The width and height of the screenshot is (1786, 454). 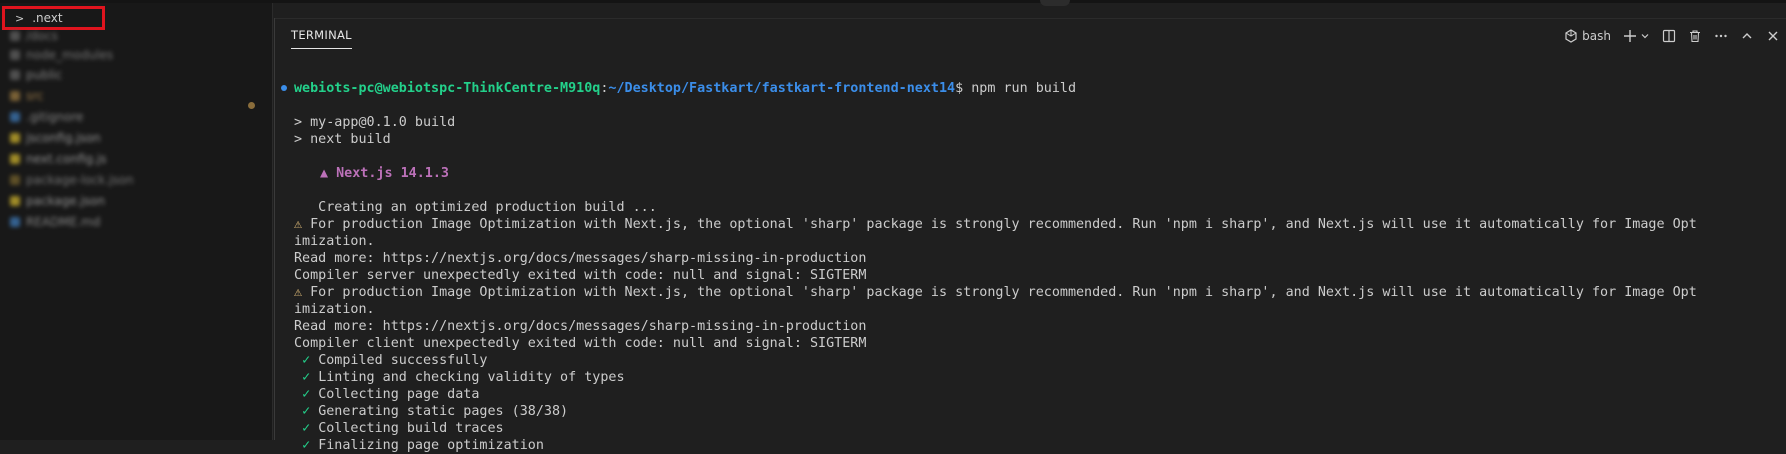 I want to click on explorer-item-label: /docs, so click(x=42, y=36).